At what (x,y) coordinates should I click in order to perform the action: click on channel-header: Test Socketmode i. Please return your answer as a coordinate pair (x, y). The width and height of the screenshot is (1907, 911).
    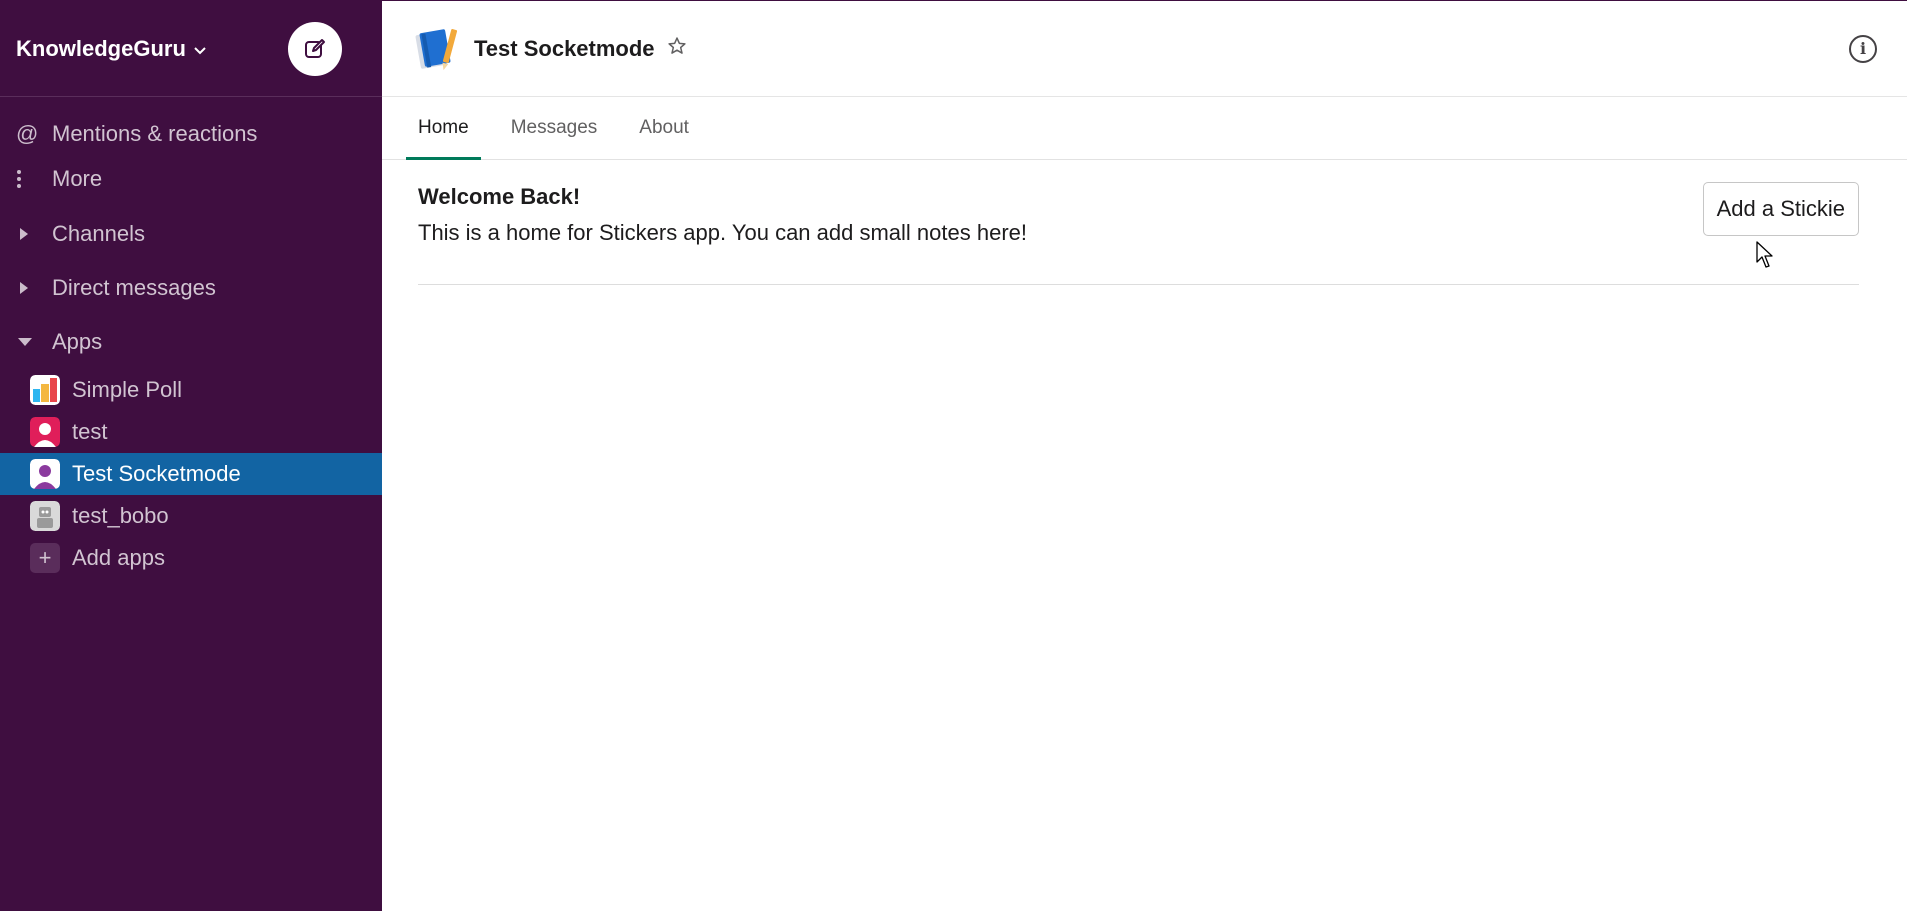
    Looking at the image, I should click on (1144, 49).